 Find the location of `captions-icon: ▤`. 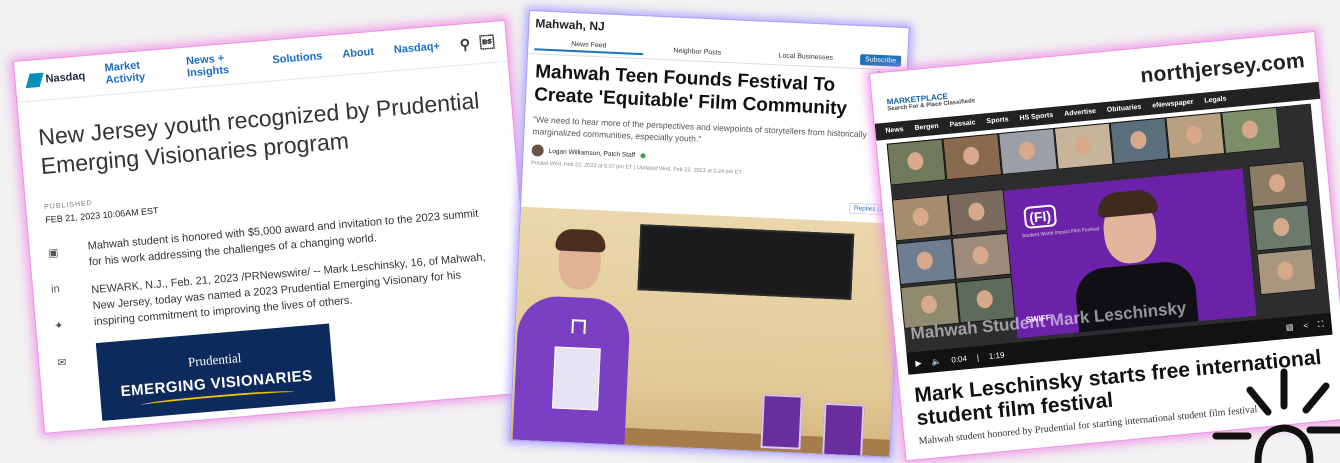

captions-icon: ▤ is located at coordinates (1289, 327).